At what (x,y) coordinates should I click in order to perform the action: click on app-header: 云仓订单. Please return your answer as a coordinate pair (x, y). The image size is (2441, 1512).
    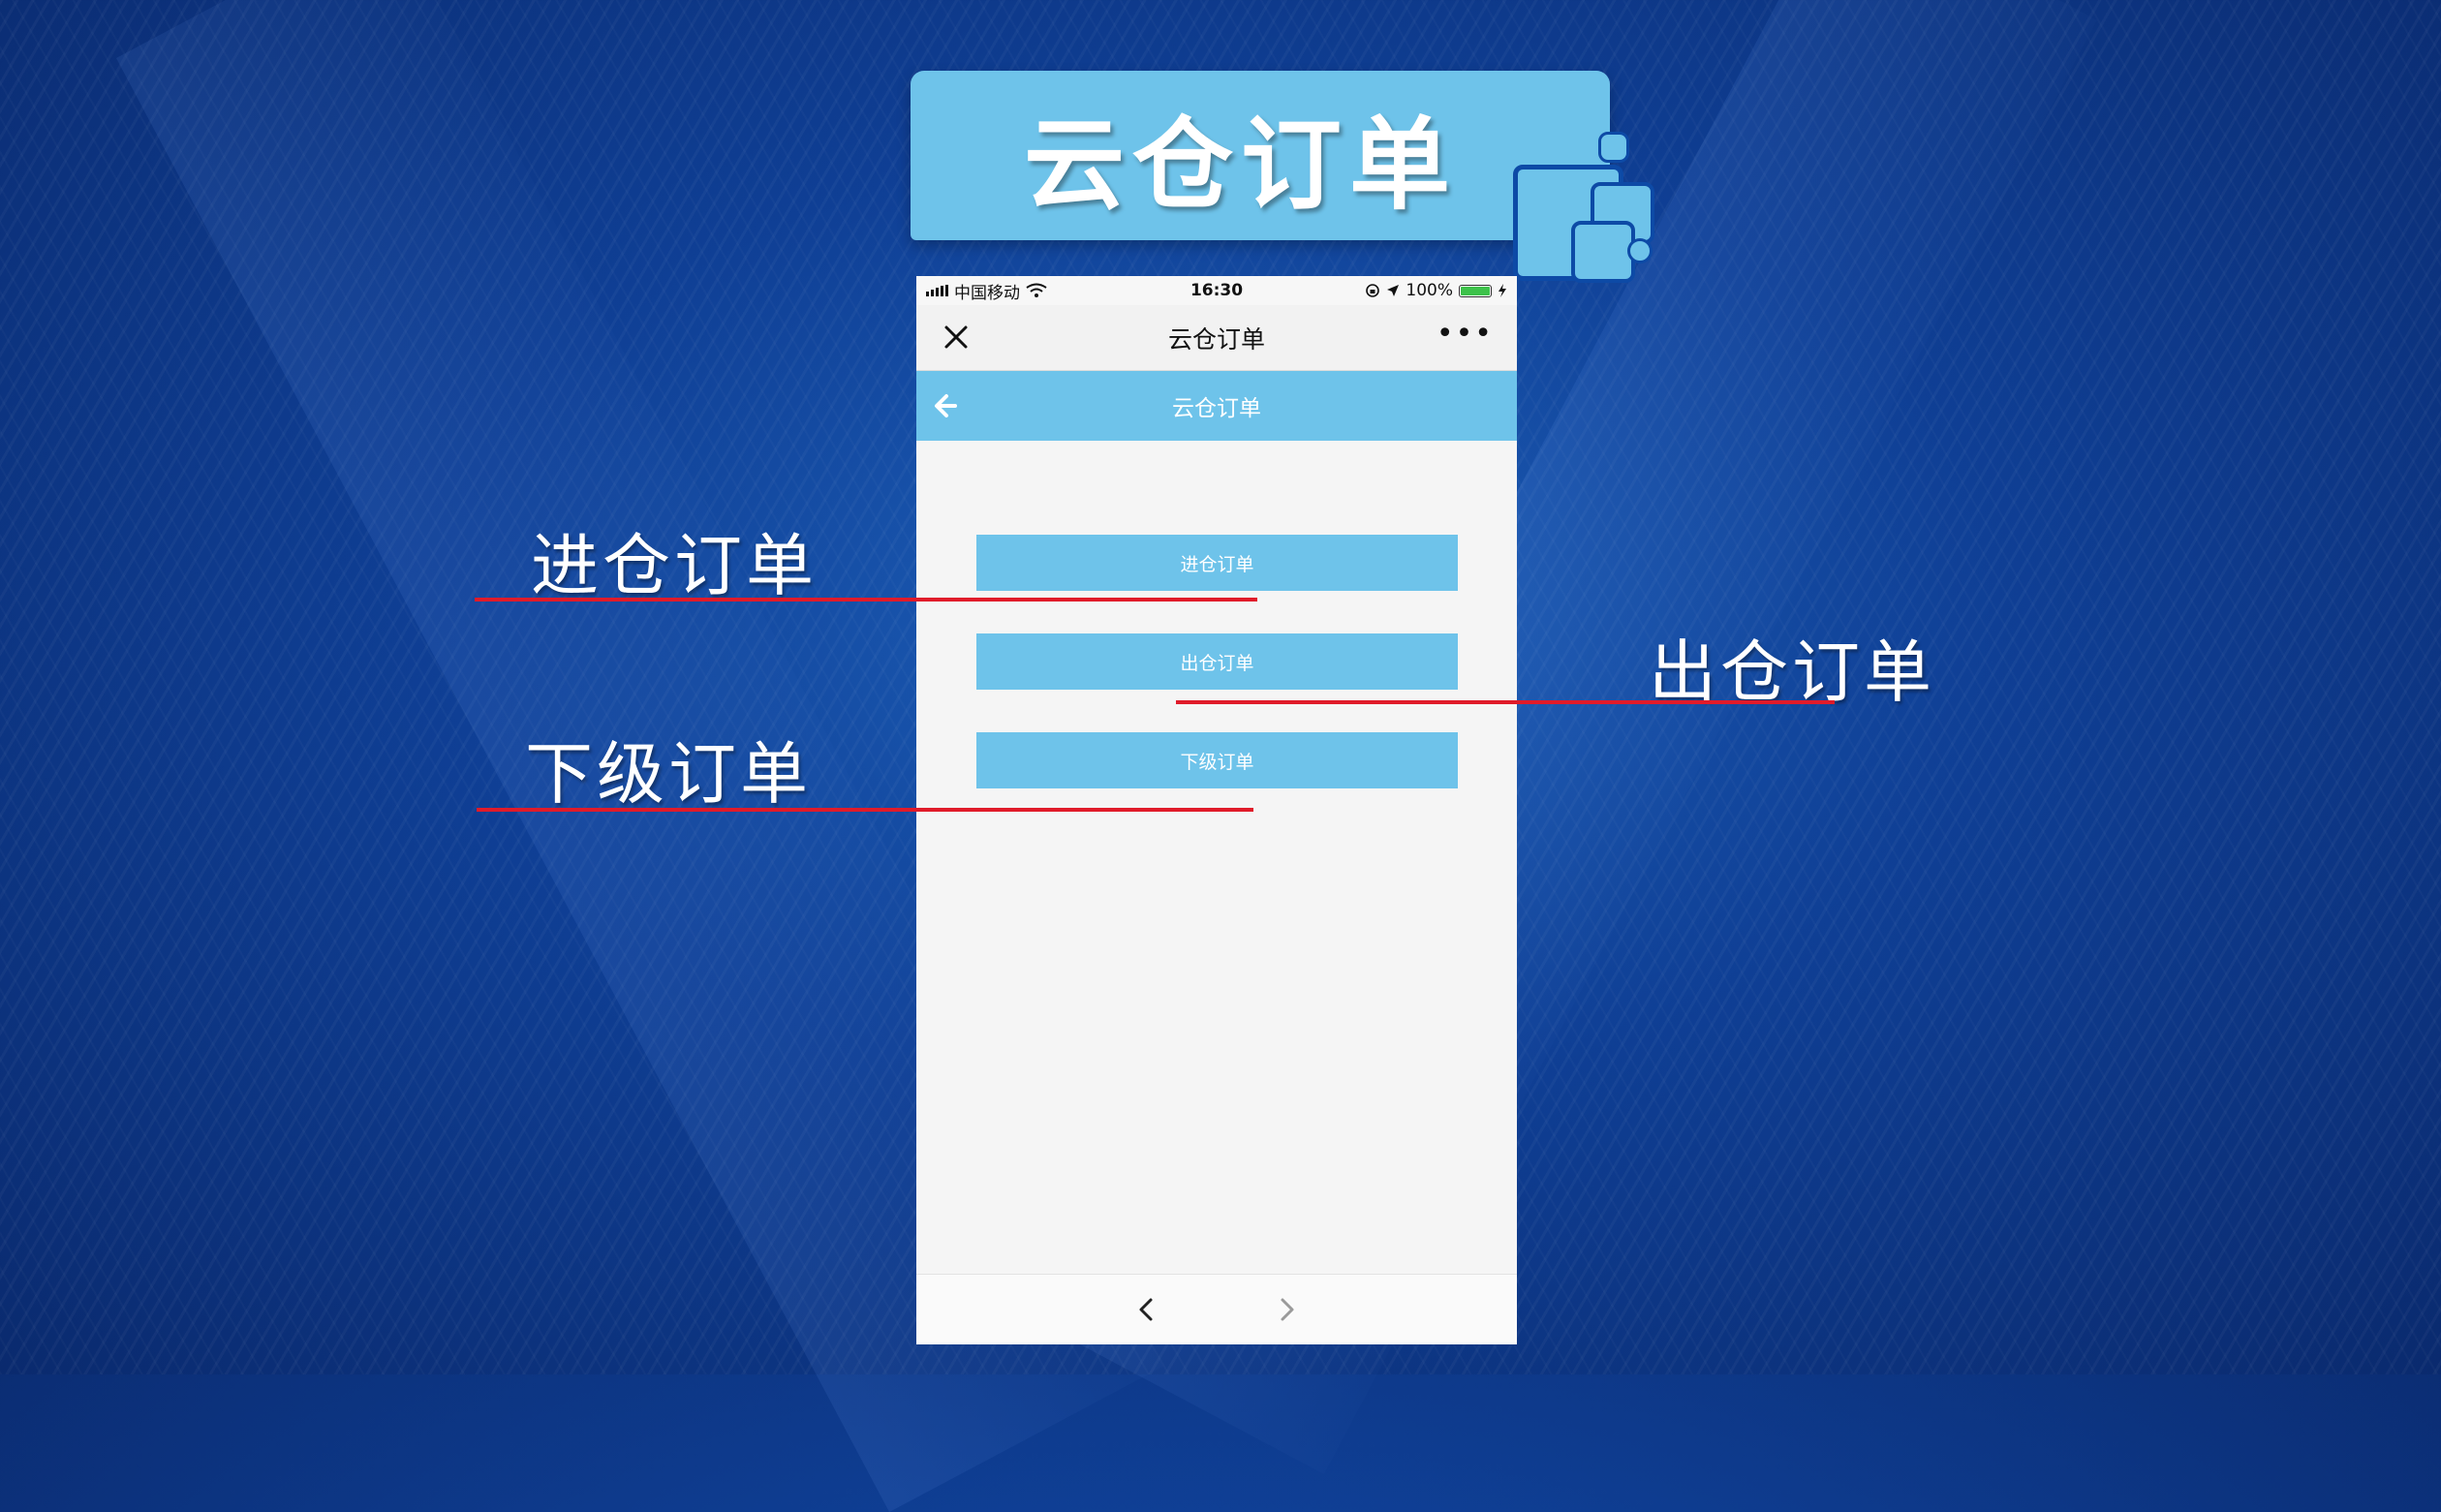
    Looking at the image, I should click on (1216, 406).